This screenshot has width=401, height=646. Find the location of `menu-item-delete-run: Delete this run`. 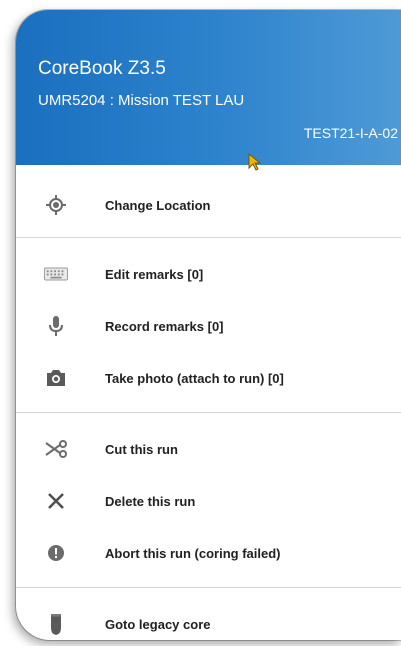

menu-item-delete-run: Delete this run is located at coordinates (208, 501).